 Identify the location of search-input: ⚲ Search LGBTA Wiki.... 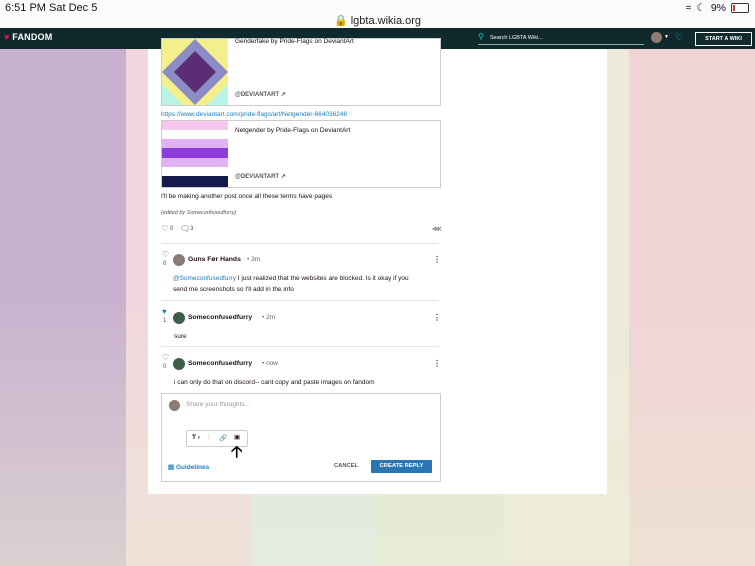
(561, 38).